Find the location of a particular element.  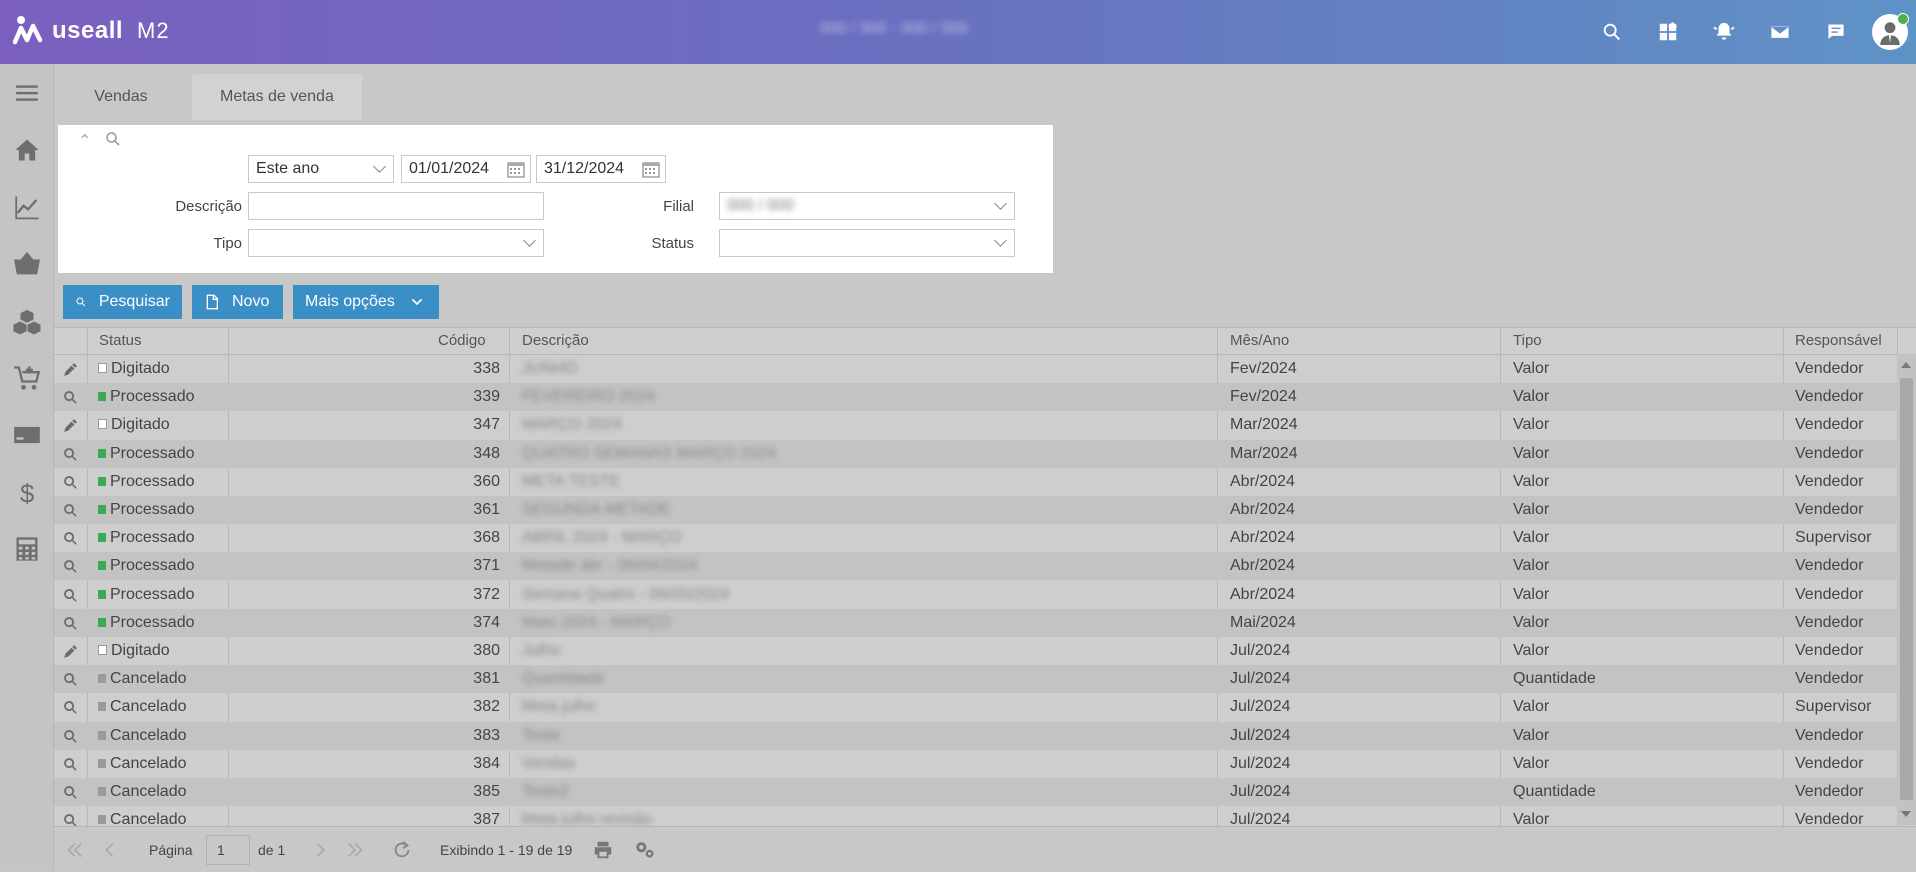

prev-page-icon is located at coordinates (110, 849).